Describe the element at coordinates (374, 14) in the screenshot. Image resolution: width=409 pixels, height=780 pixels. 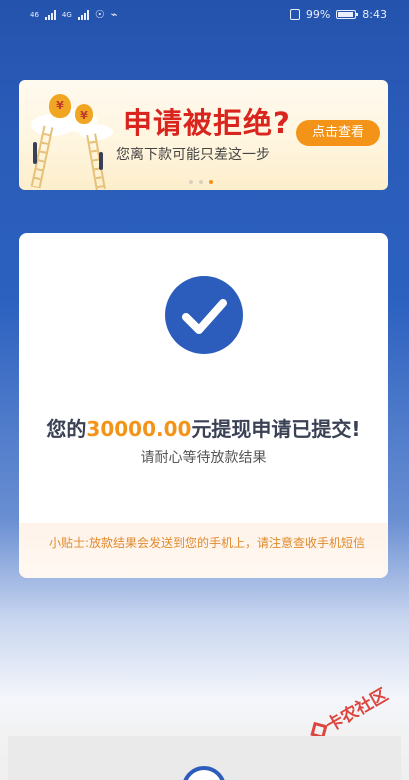
I see `clock: 8:43` at that location.